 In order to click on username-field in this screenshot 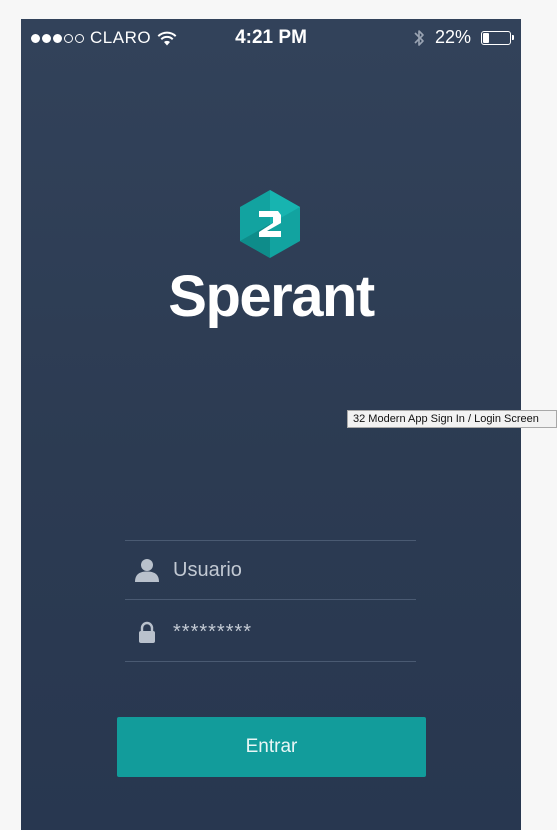, I will do `click(270, 570)`.